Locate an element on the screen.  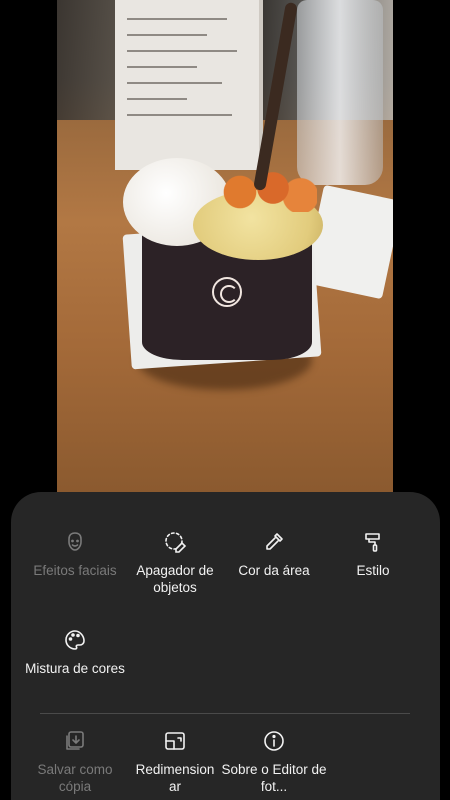
menu-item-label: Estilo is located at coordinates (373, 570).